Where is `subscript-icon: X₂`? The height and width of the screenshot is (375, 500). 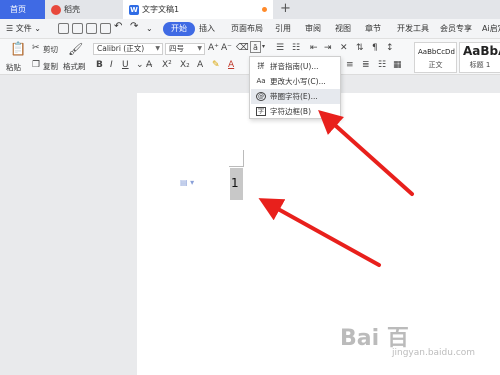
subscript-icon: X₂ is located at coordinates (185, 65).